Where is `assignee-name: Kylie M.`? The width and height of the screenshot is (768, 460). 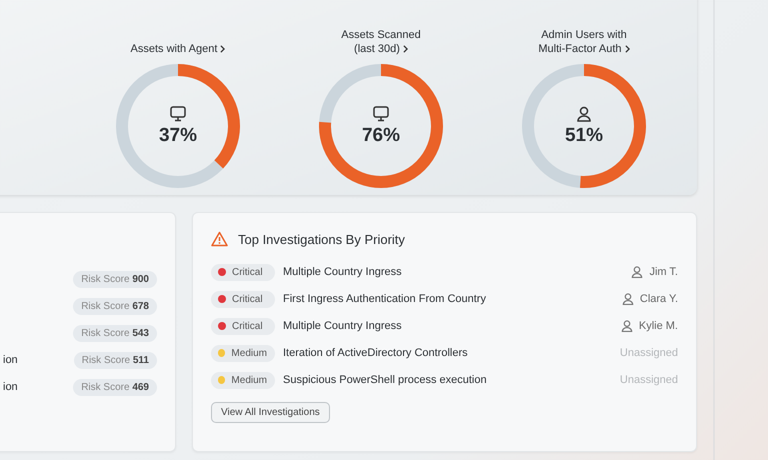
assignee-name: Kylie M. is located at coordinates (658, 326).